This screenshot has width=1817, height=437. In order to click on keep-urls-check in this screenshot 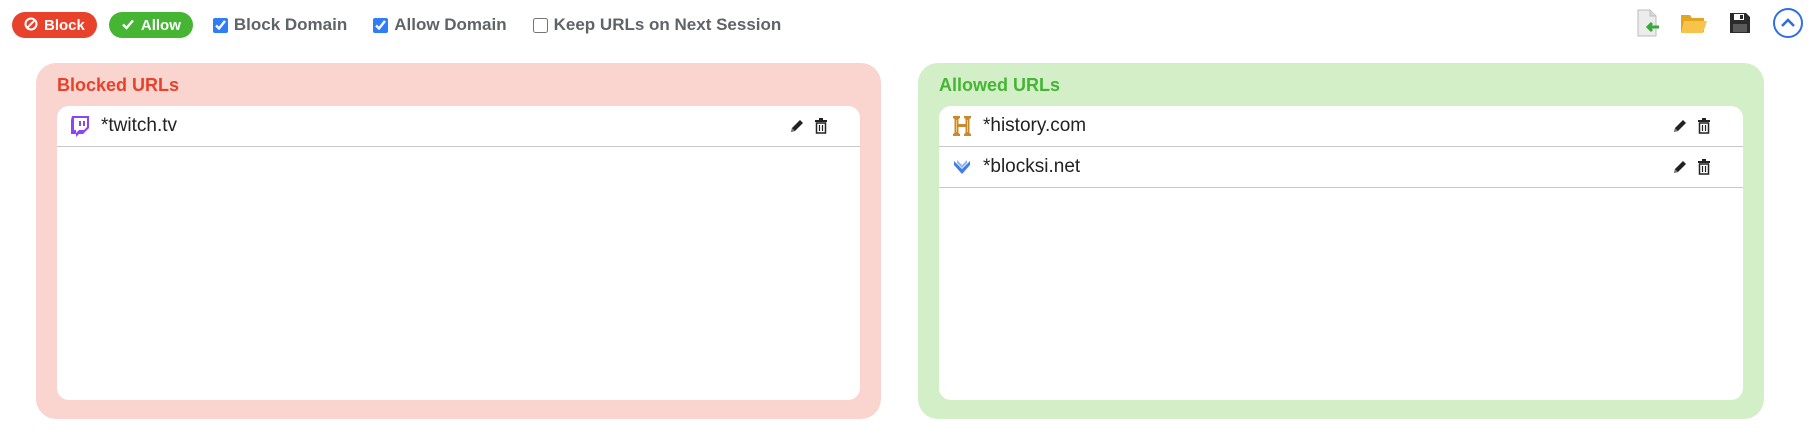, I will do `click(540, 25)`.